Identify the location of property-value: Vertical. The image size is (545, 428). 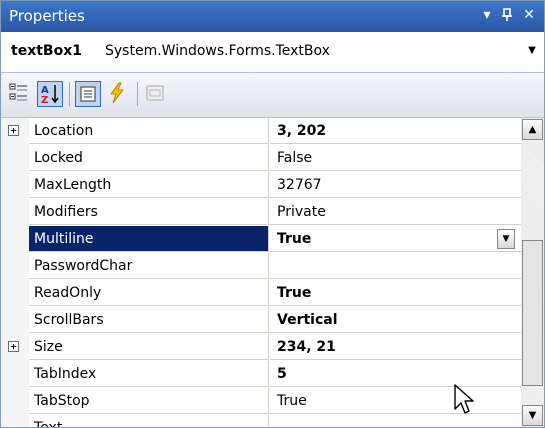
(395, 320).